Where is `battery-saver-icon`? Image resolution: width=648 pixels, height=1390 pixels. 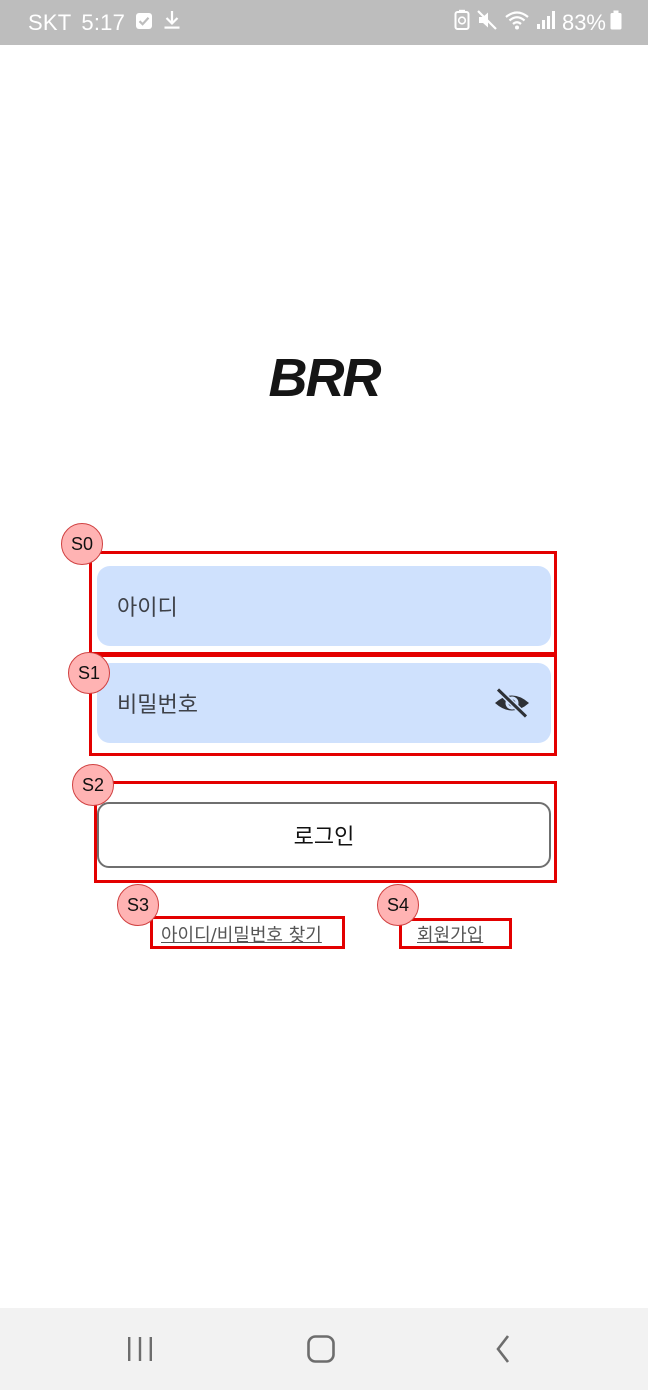 battery-saver-icon is located at coordinates (462, 23).